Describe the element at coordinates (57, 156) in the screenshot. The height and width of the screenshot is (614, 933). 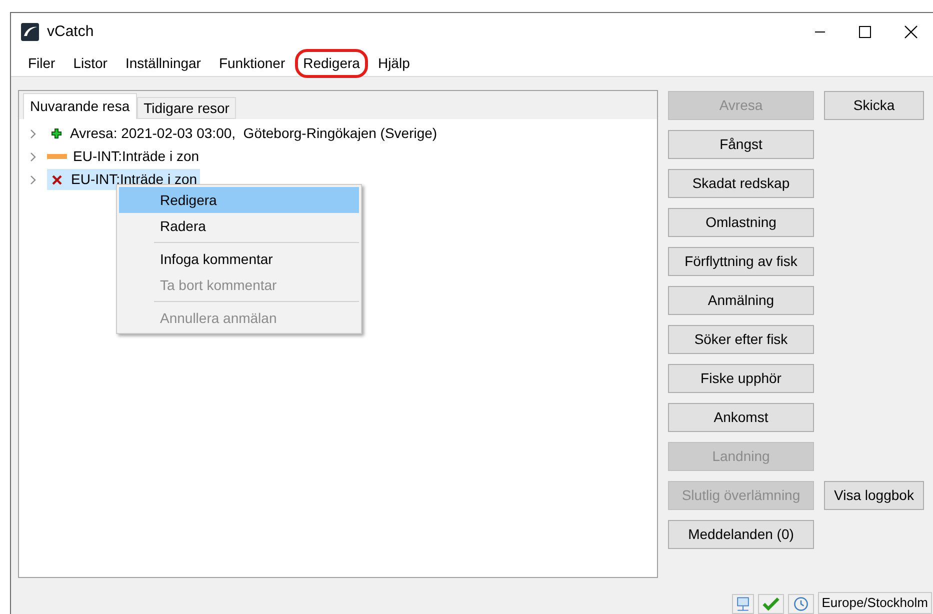
I see `bar-icon` at that location.